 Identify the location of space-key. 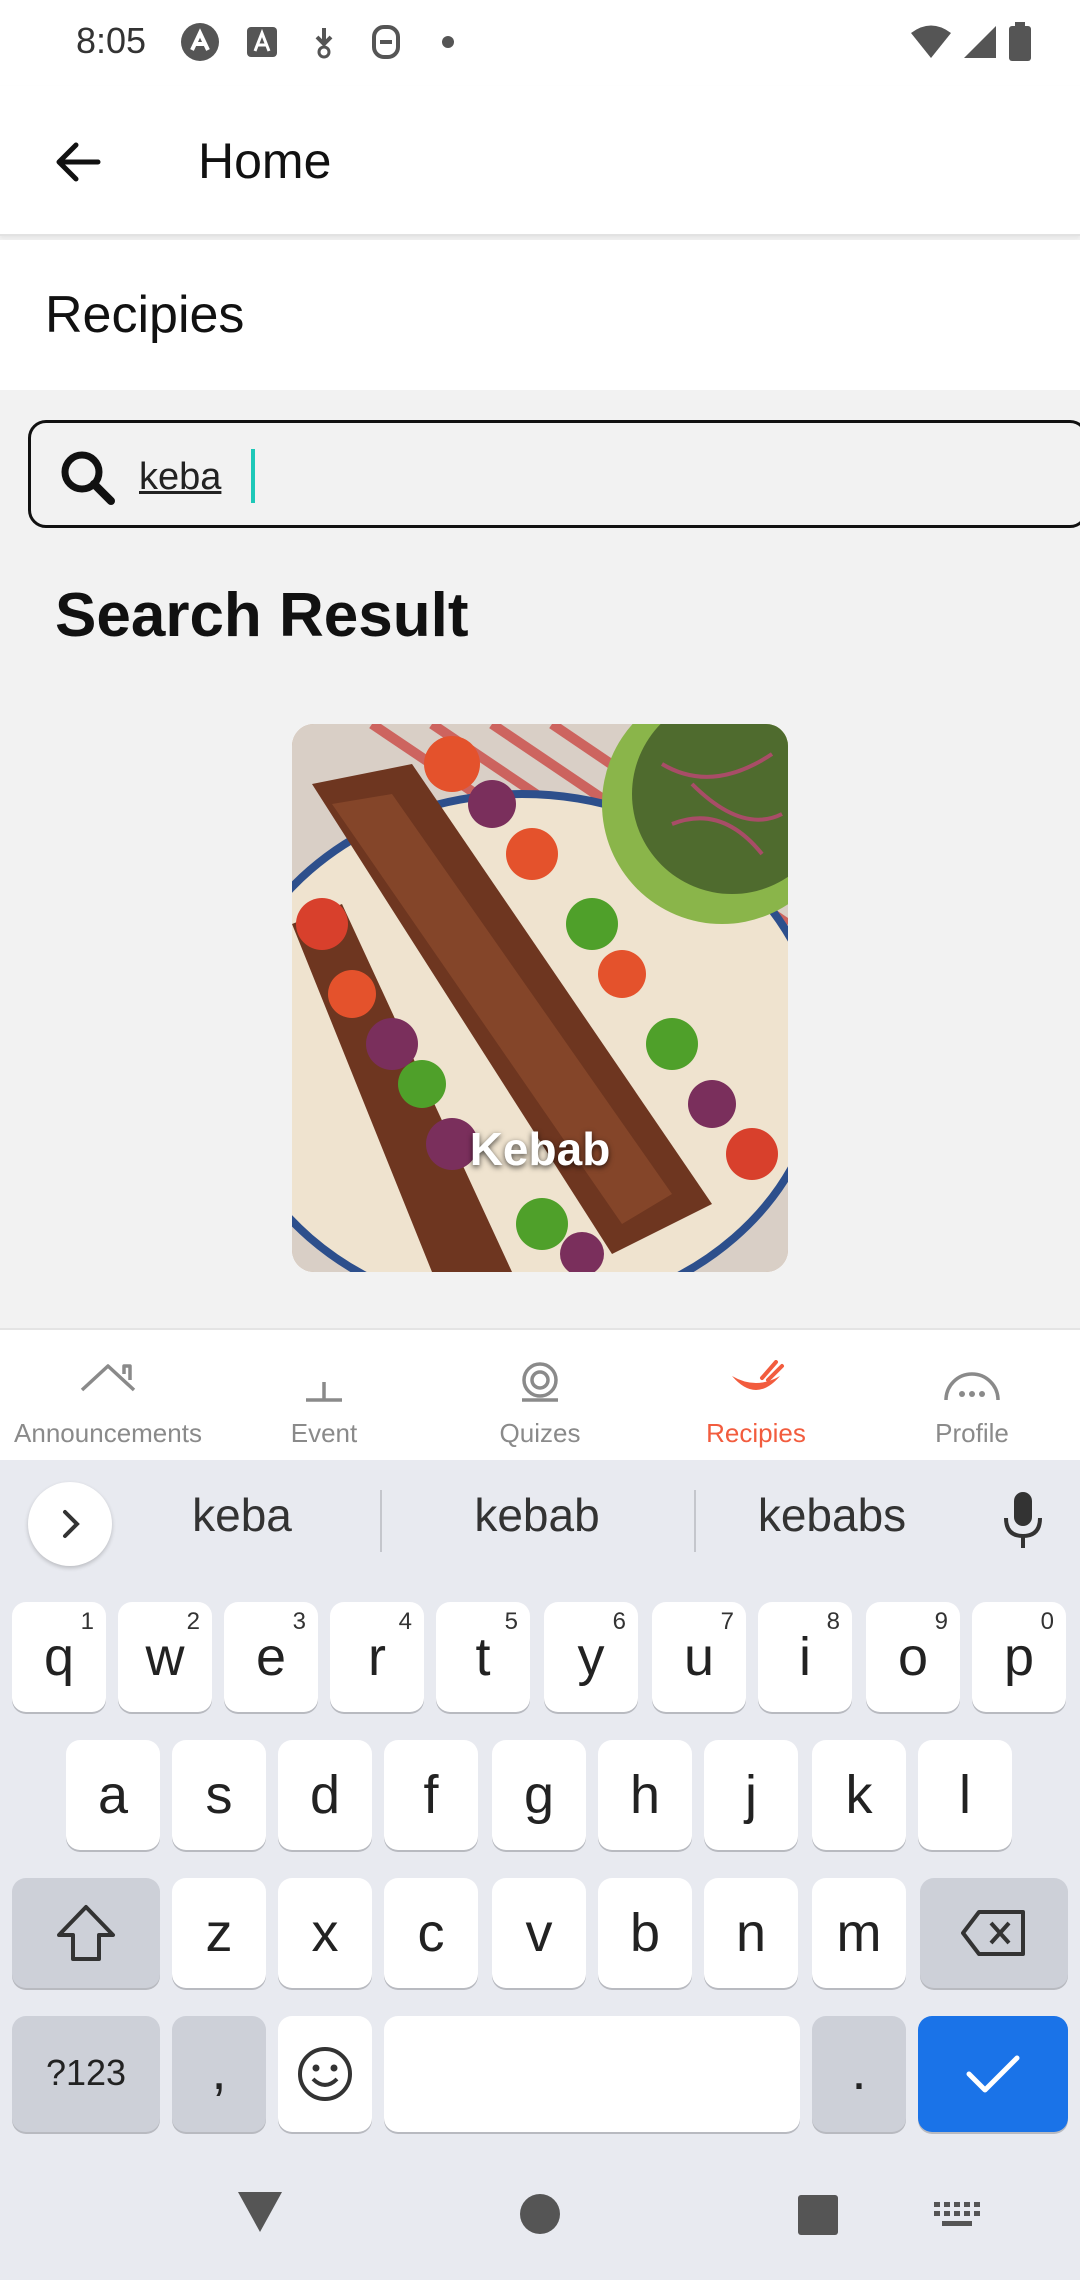
(592, 2074).